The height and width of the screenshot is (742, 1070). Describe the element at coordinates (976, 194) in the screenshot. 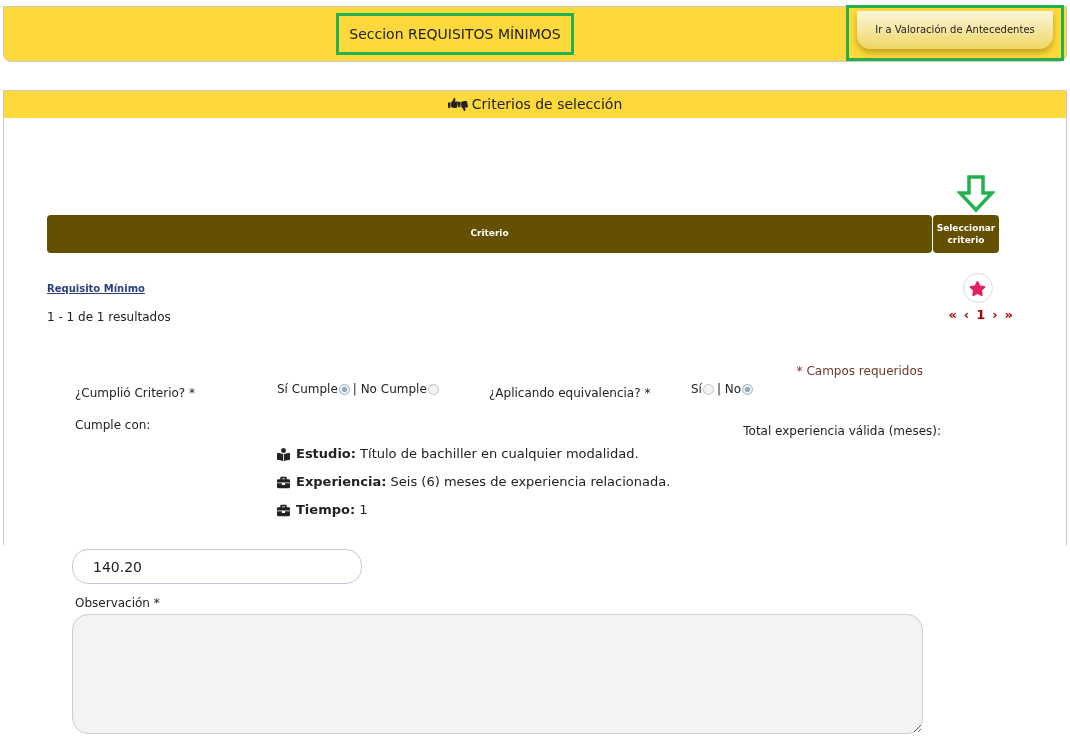

I see `down-arrow-icon` at that location.